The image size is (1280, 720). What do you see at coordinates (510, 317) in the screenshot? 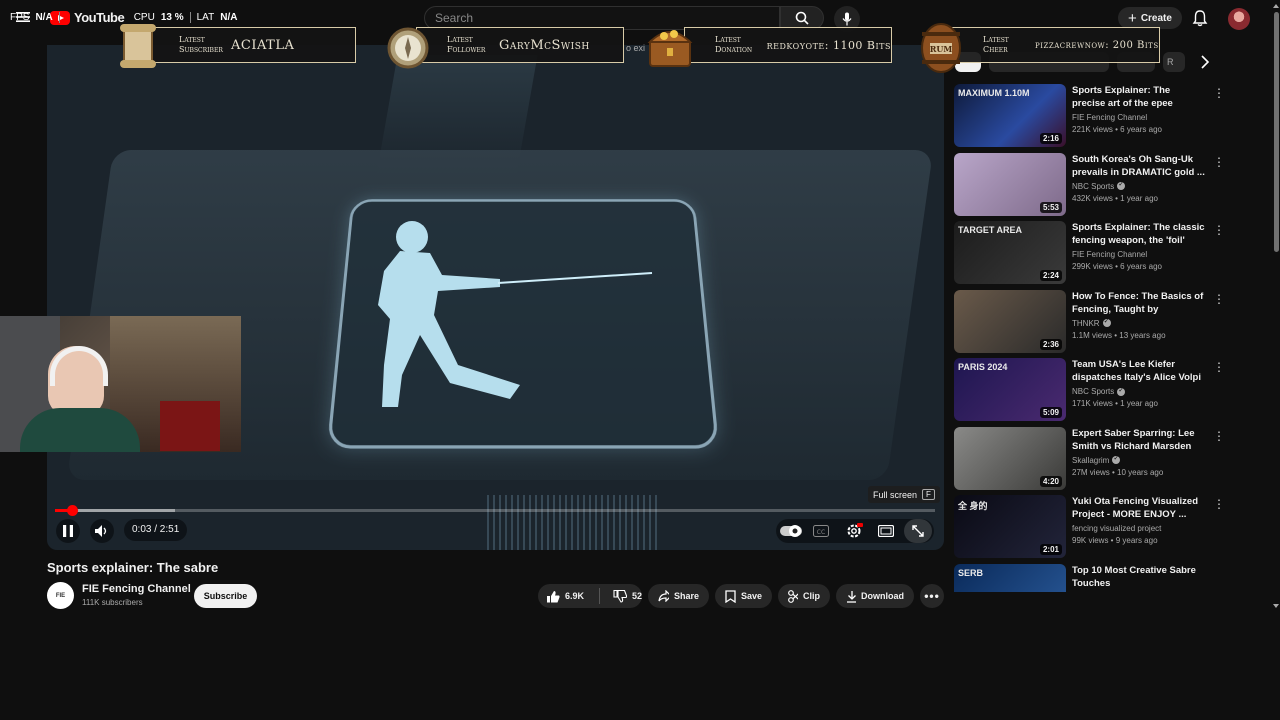
I see `fencer-silhouette-graphic` at bounding box center [510, 317].